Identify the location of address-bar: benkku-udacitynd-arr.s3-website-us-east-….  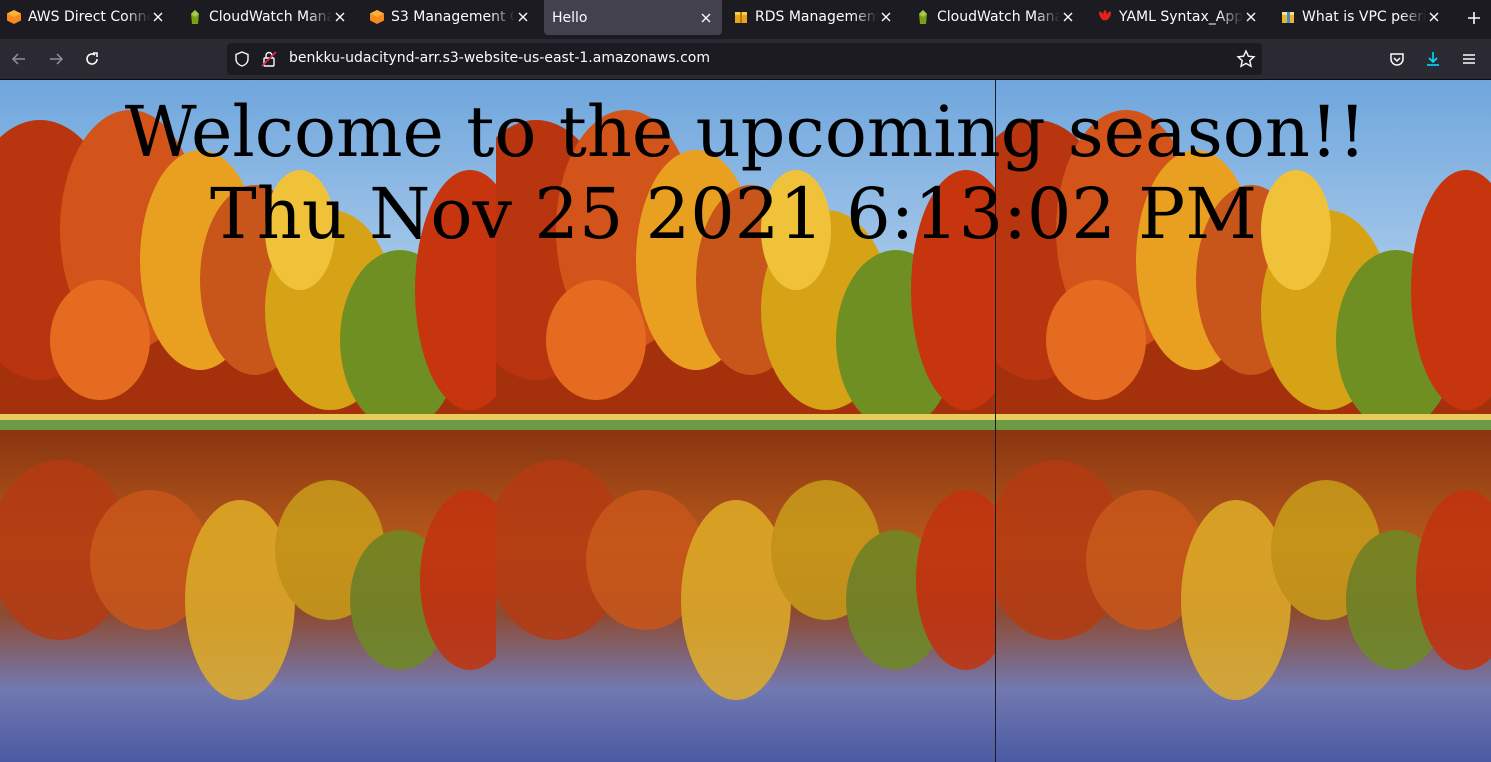
(744, 59).